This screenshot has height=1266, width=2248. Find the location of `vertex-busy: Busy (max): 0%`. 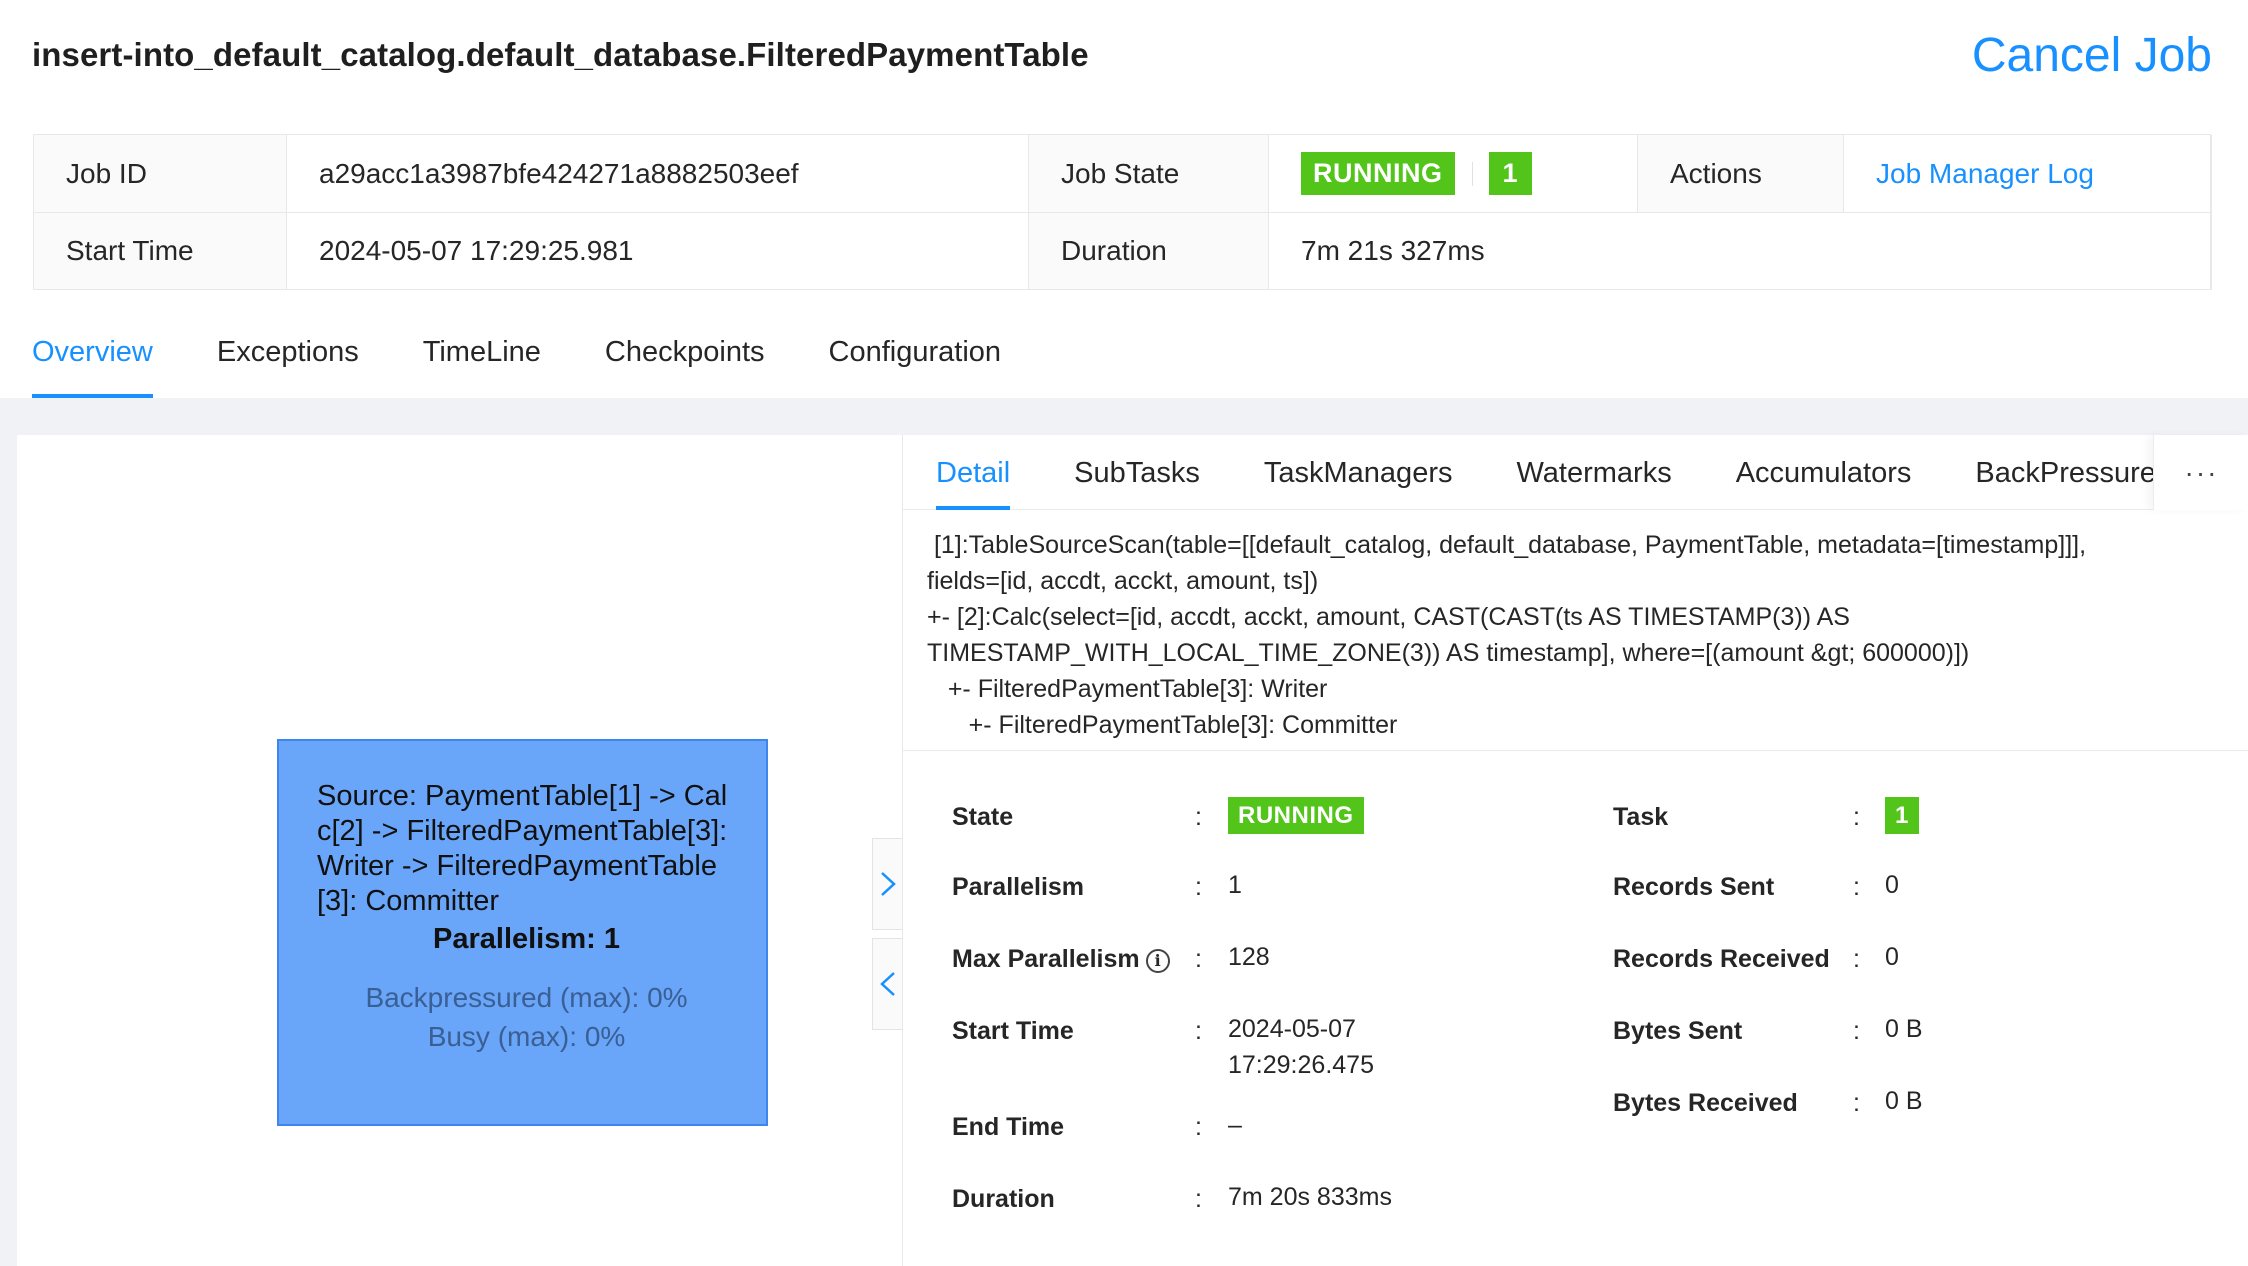

vertex-busy: Busy (max): 0% is located at coordinates (526, 1036).